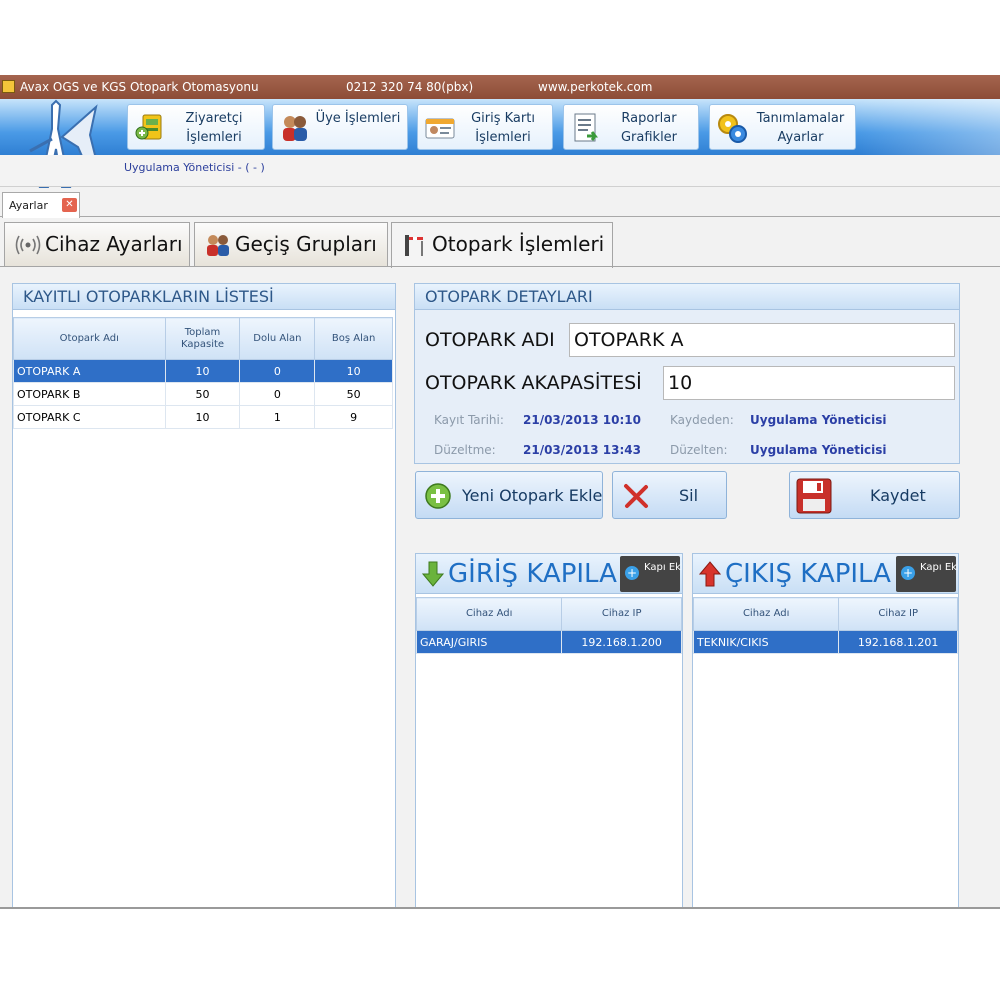 The image size is (1000, 1000). I want to click on definitions-settings-button: Tanımlamalar Ayarlar, so click(782, 127).